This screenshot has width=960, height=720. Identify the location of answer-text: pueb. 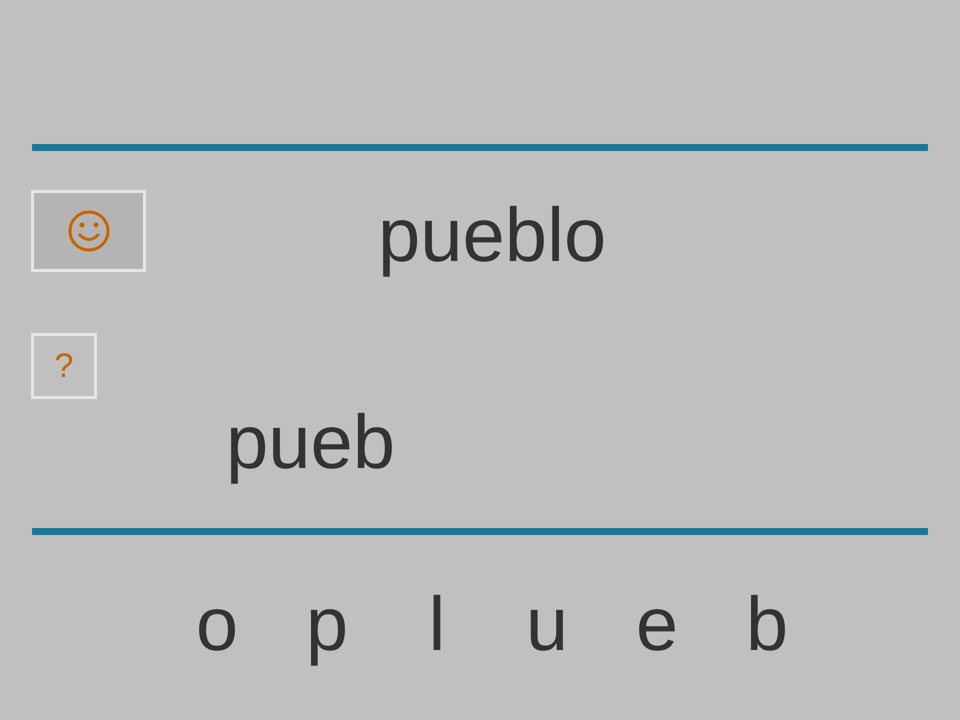
(311, 445).